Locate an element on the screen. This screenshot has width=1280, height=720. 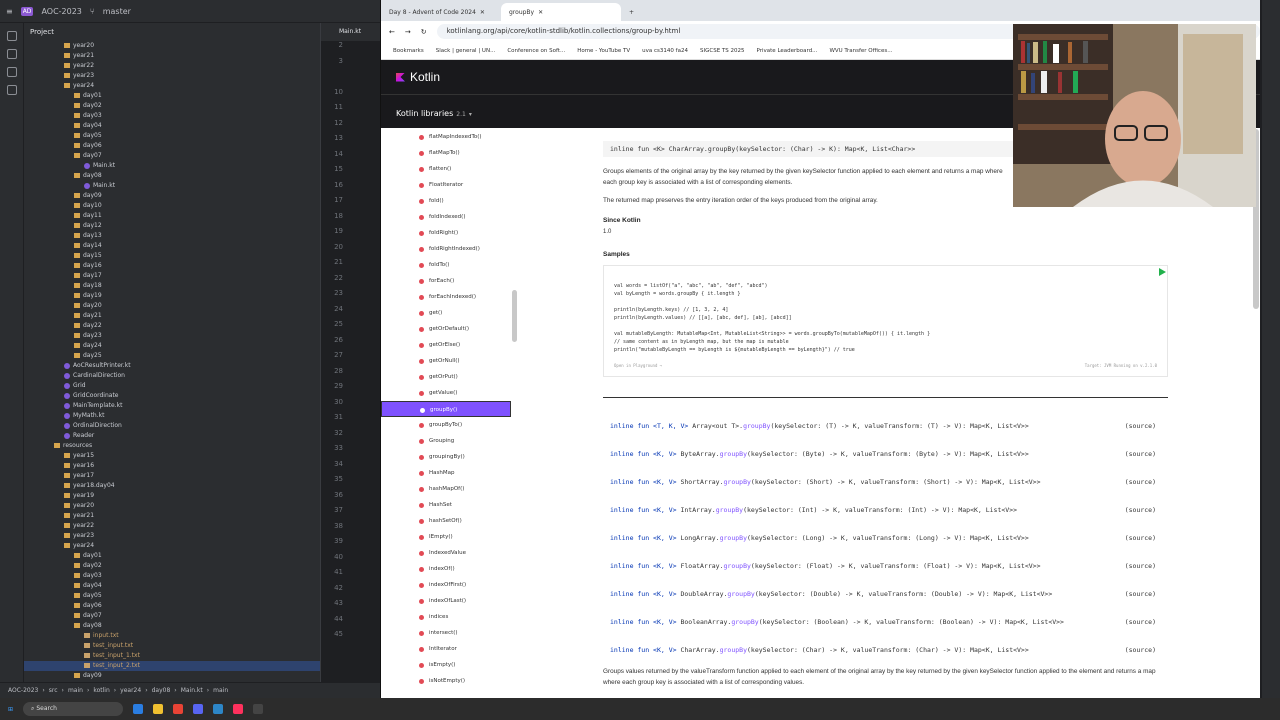
tree-item: AoCResultPrinter.kt is located at coordinates (172, 366).